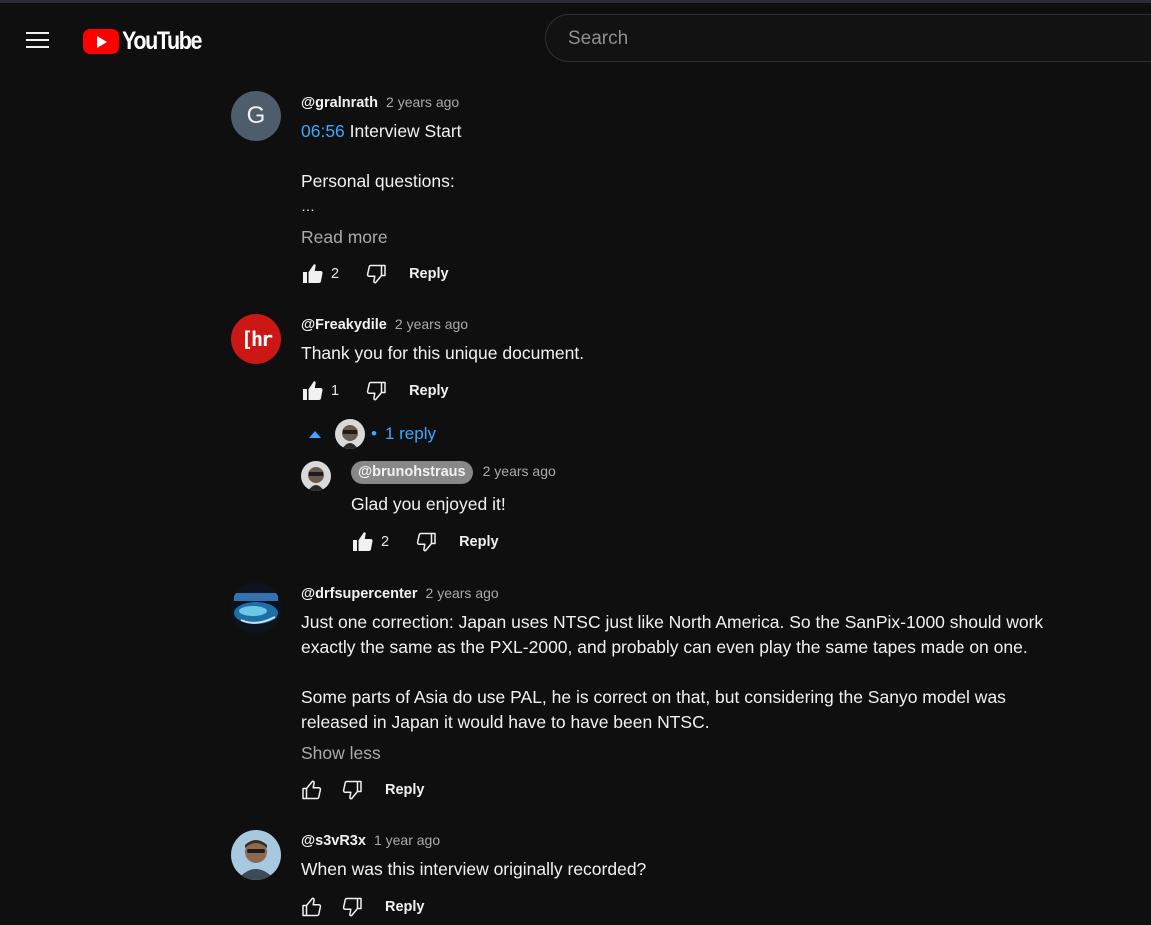 The width and height of the screenshot is (1151, 925). What do you see at coordinates (412, 472) in the screenshot?
I see `creator-author-badge: @brunohstraus` at bounding box center [412, 472].